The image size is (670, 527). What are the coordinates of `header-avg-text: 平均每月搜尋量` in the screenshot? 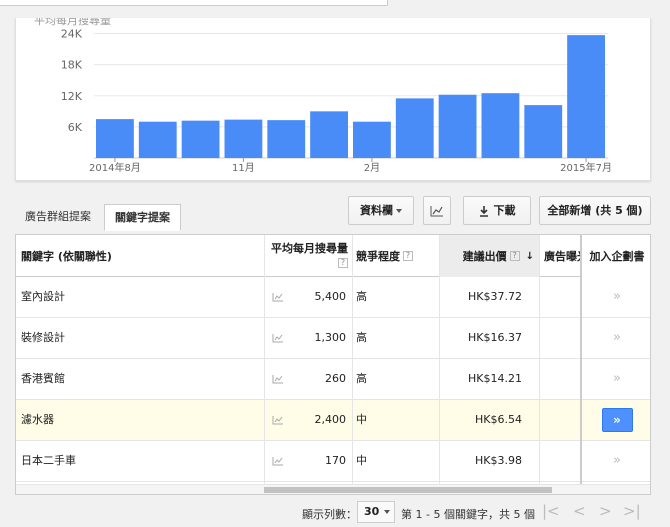 It's located at (309, 248).